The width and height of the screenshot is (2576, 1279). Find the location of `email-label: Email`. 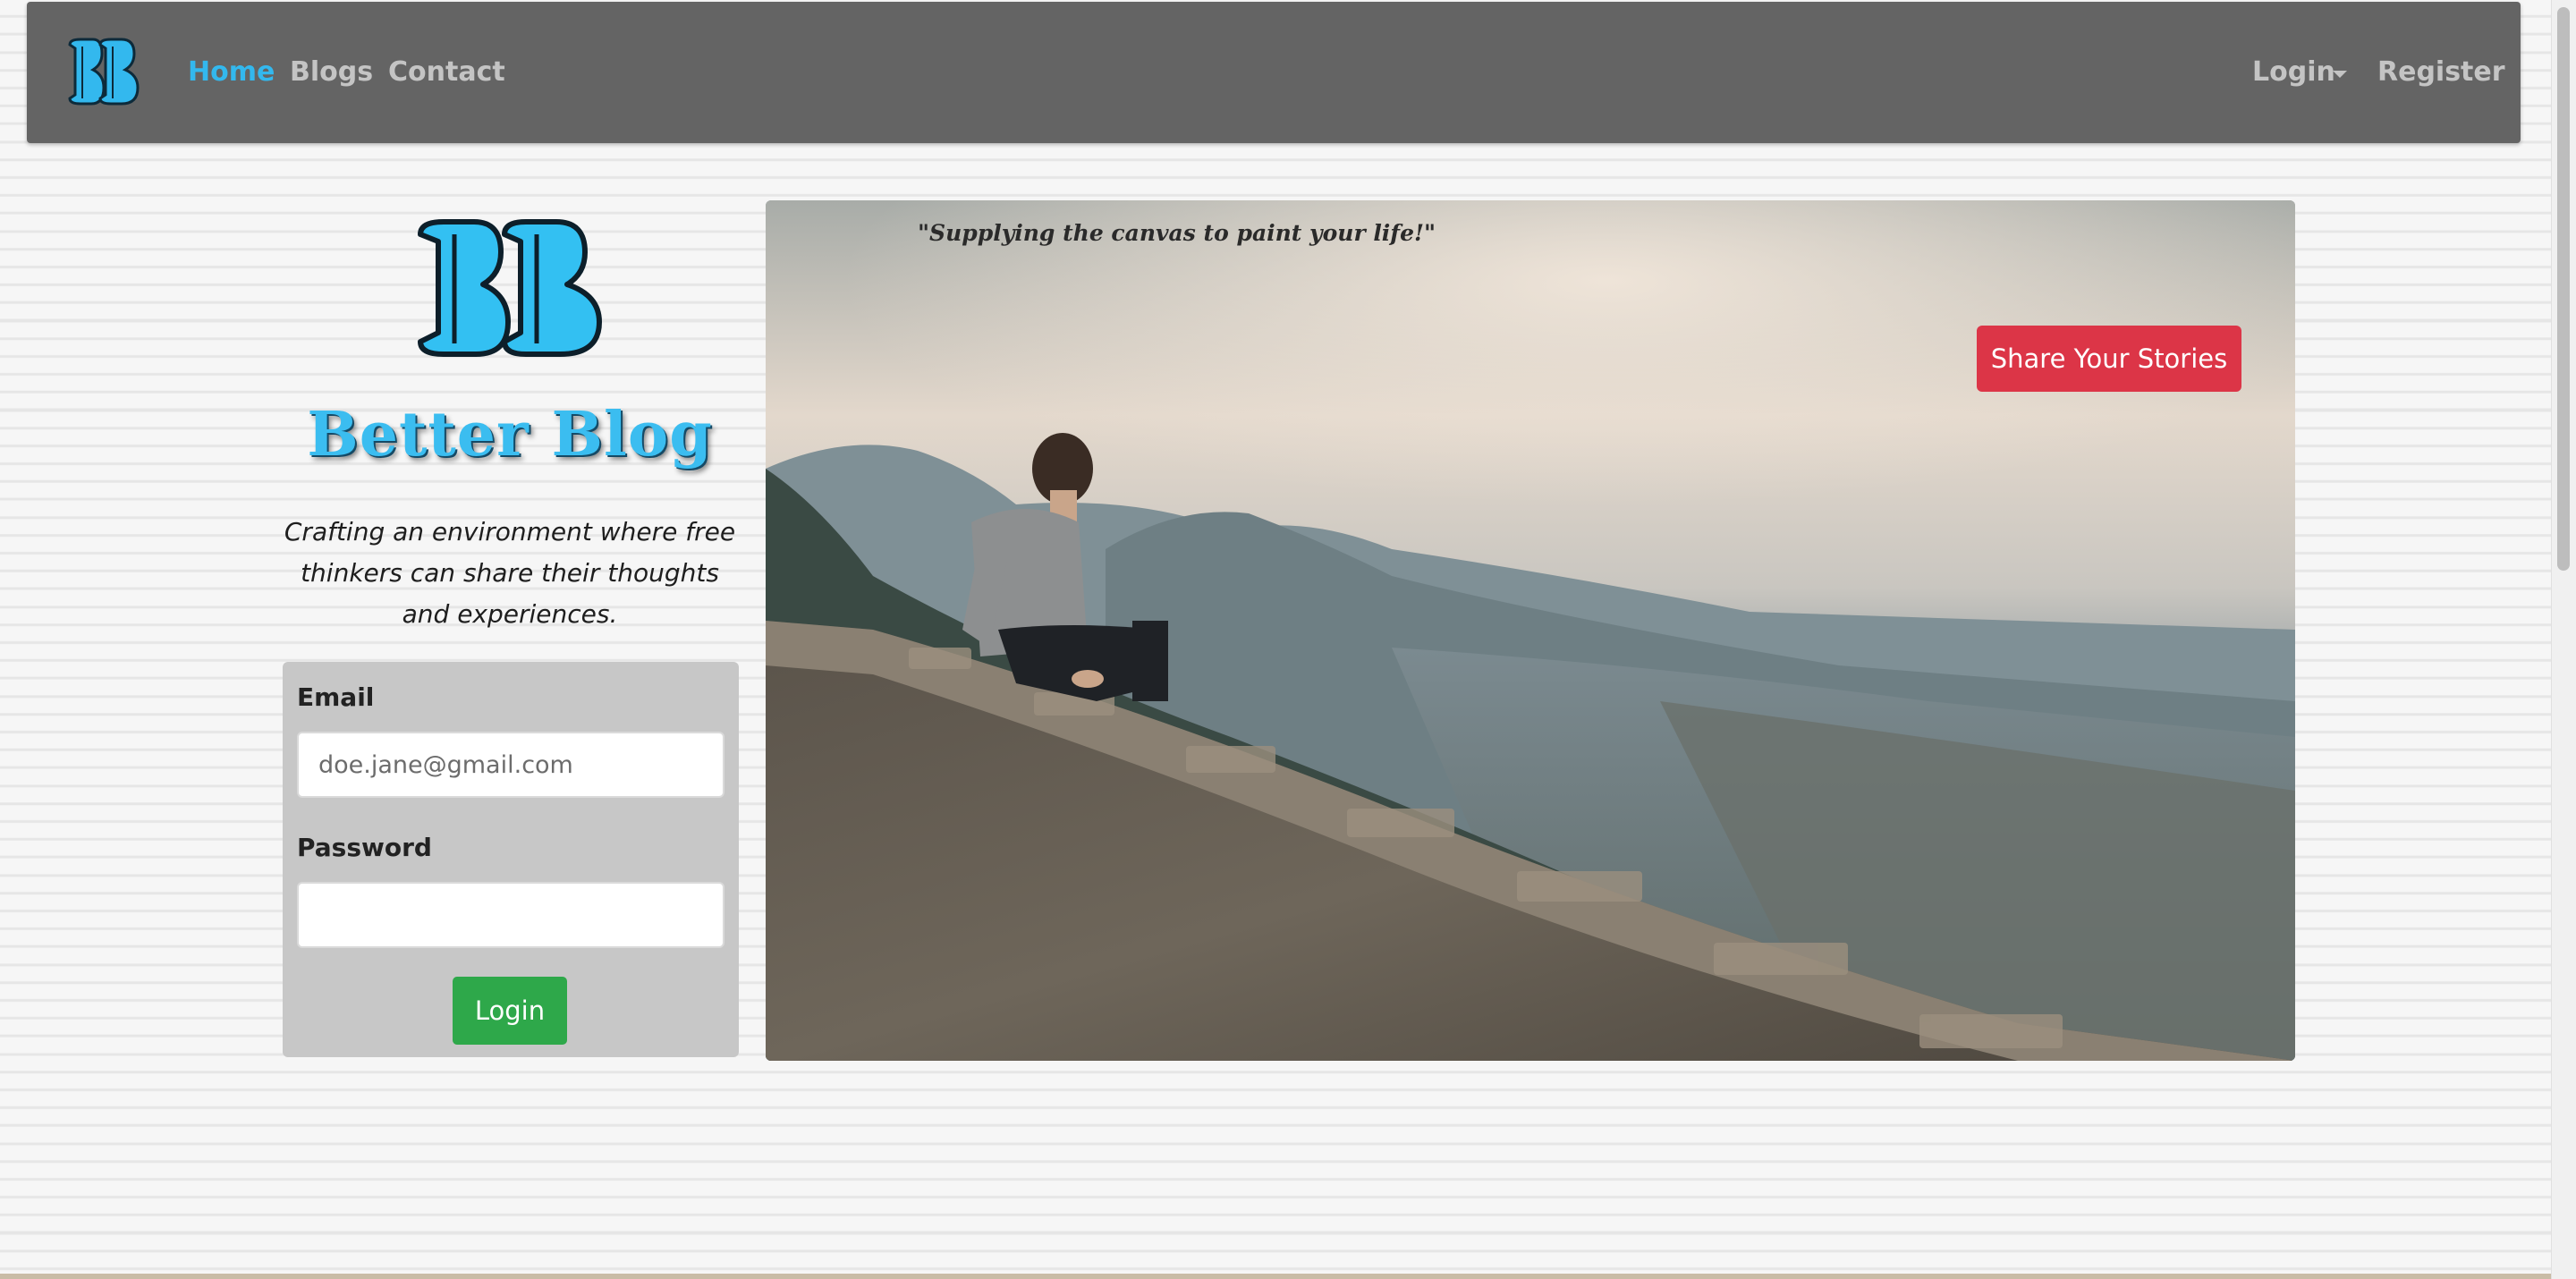

email-label: Email is located at coordinates (336, 697).